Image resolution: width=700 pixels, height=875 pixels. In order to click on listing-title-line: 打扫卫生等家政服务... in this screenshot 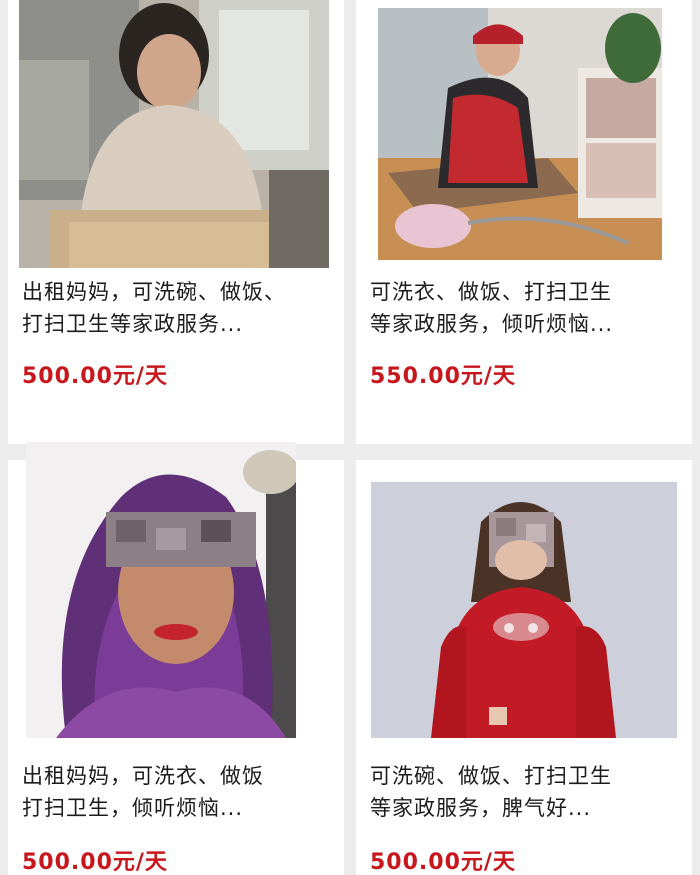, I will do `click(133, 324)`.